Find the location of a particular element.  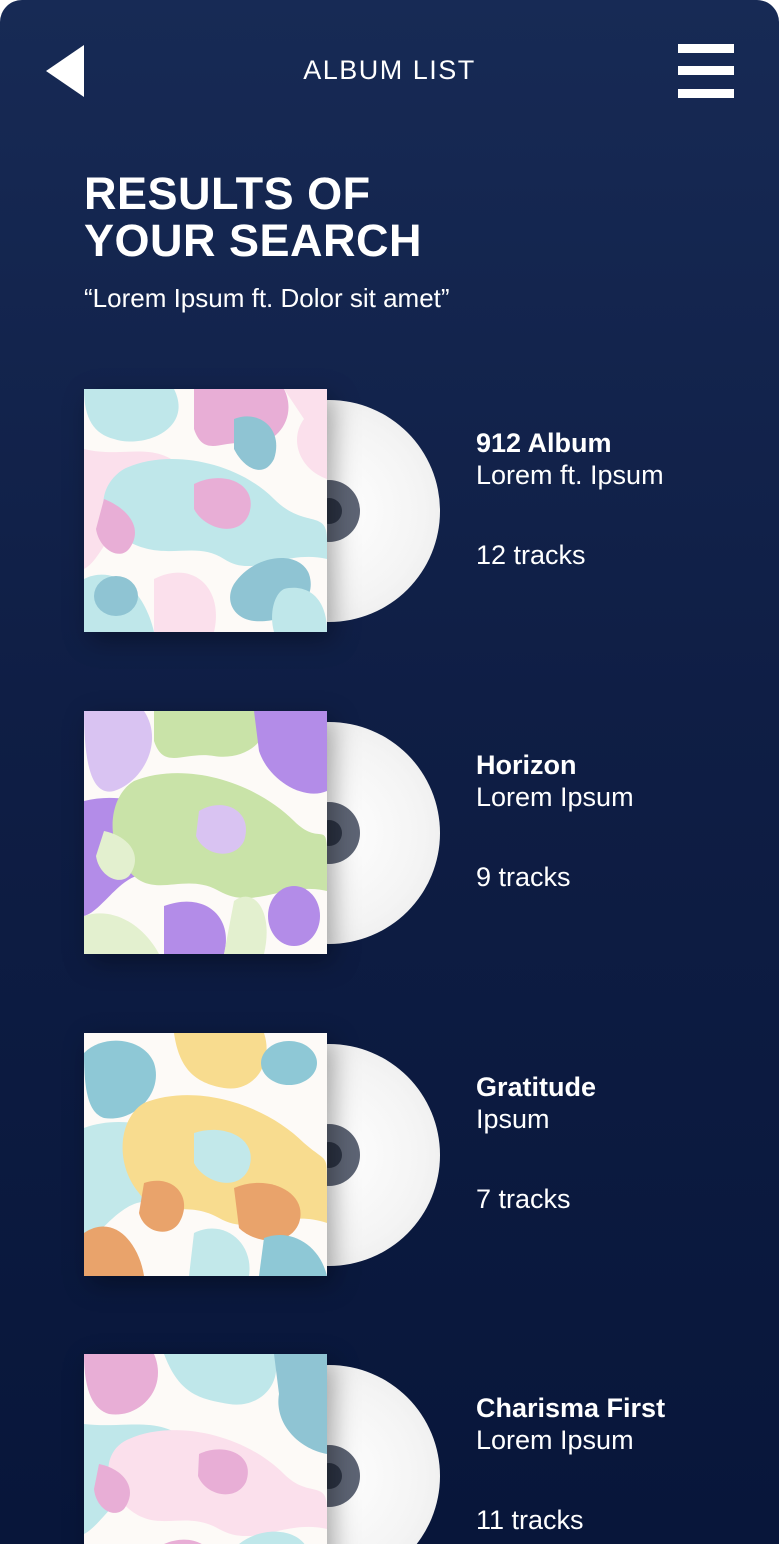

results-heading-line1: RESULTS OF is located at coordinates (227, 193).